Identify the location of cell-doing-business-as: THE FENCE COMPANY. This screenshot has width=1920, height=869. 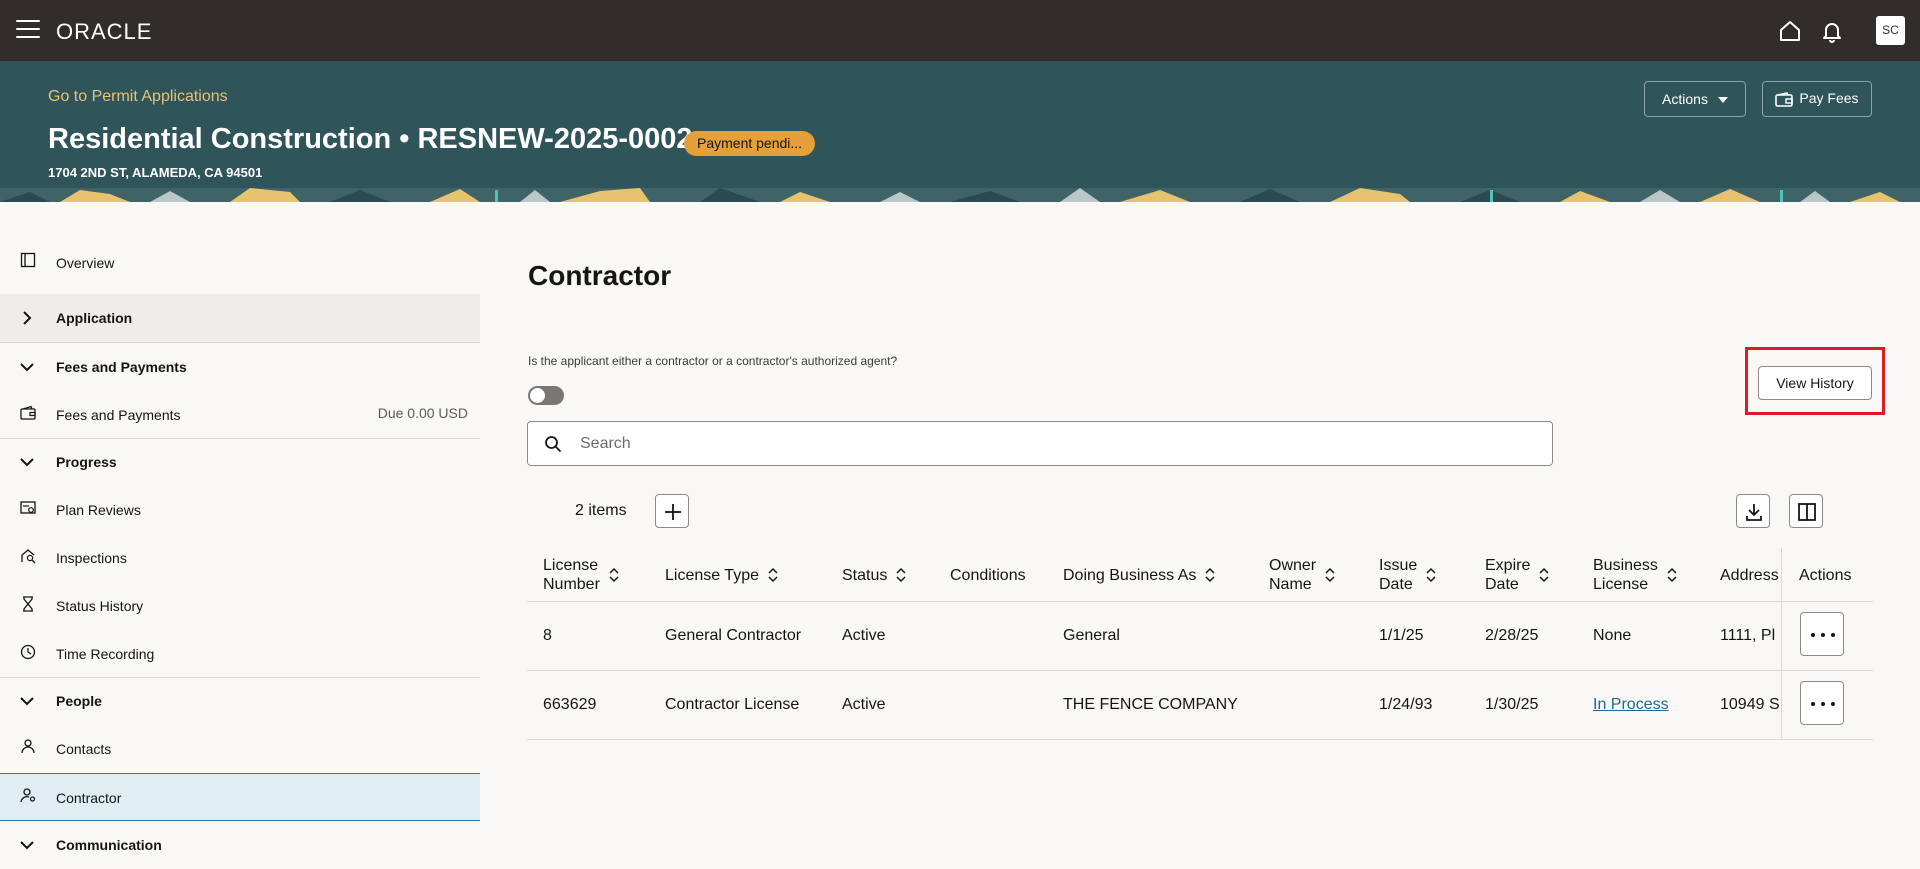
(1150, 704).